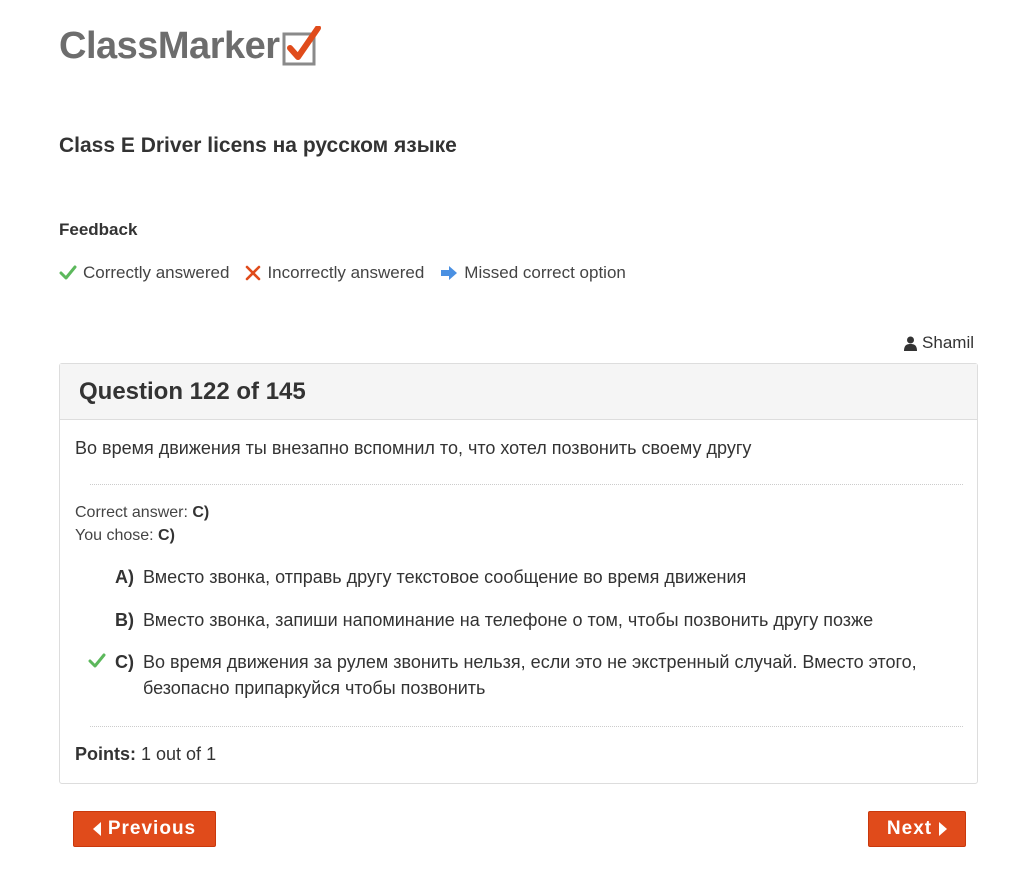 Image resolution: width=1032 pixels, height=894 pixels. What do you see at coordinates (169, 46) in the screenshot?
I see `logo-text: ClassMarker` at bounding box center [169, 46].